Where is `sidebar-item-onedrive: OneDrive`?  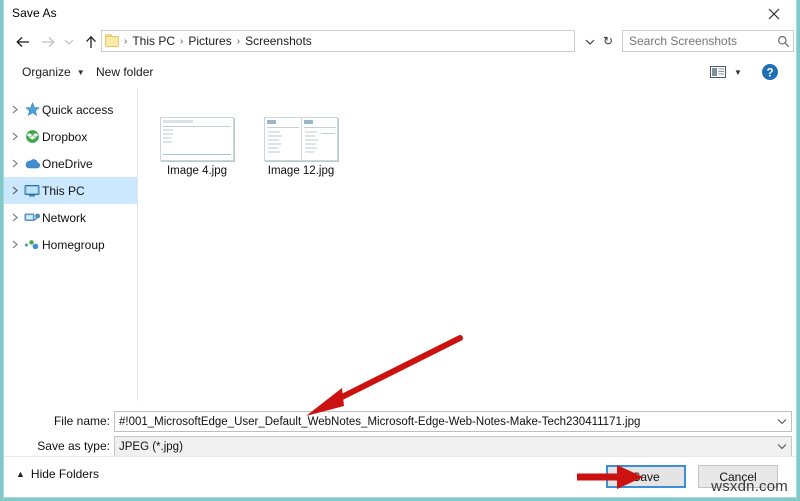
sidebar-item-onedrive: OneDrive is located at coordinates (70, 163).